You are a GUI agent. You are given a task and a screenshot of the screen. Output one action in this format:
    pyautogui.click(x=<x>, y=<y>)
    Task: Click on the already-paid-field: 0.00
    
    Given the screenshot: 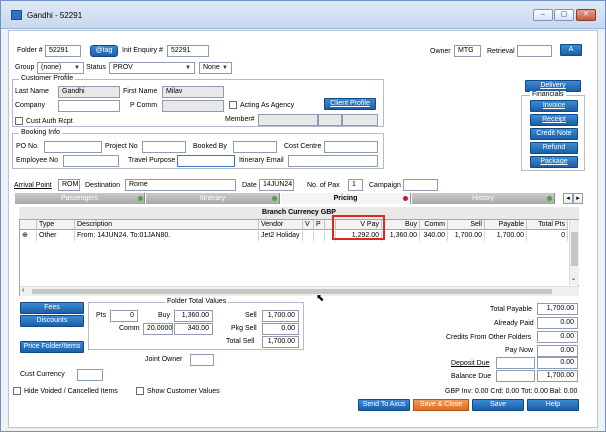 What is the action you would take?
    pyautogui.click(x=557, y=323)
    